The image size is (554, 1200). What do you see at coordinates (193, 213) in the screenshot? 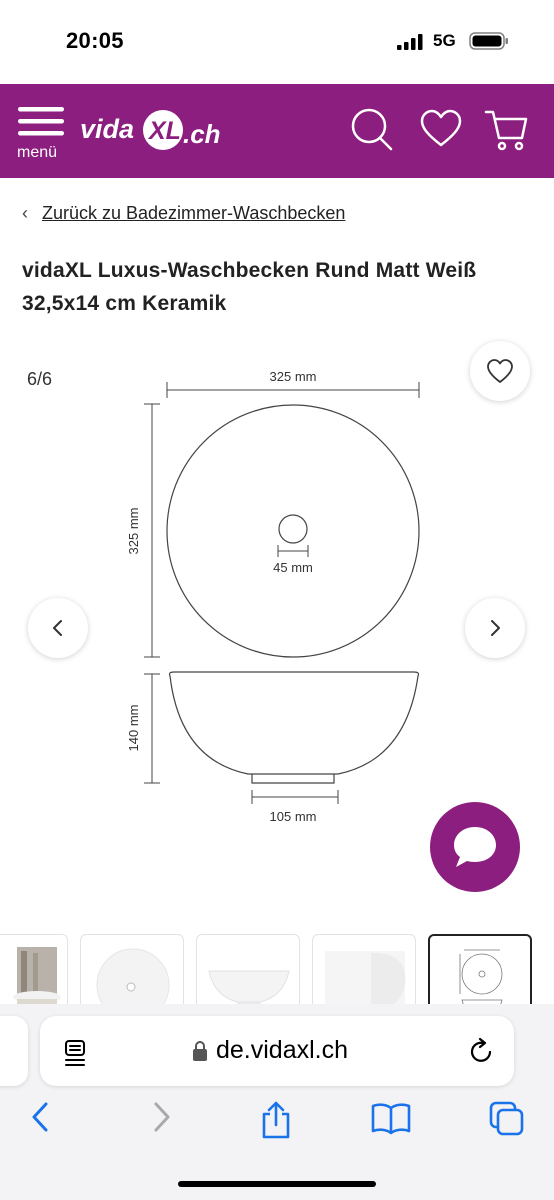
I see `breadcrumb-back-link: Zurück zu Badezimmer-Waschbecken` at bounding box center [193, 213].